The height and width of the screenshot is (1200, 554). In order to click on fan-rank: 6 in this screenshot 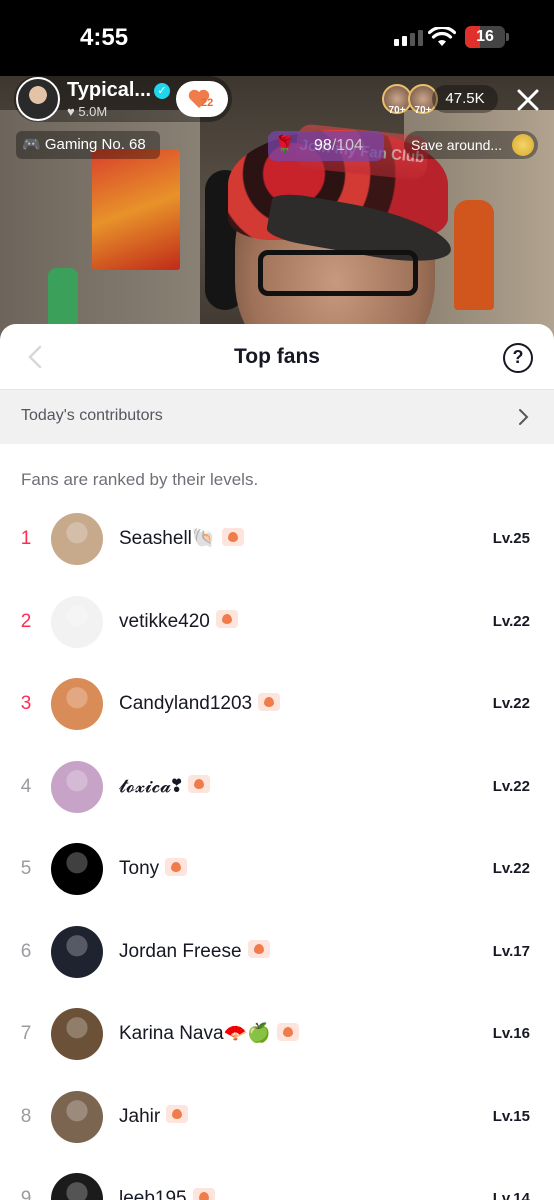, I will do `click(26, 951)`.